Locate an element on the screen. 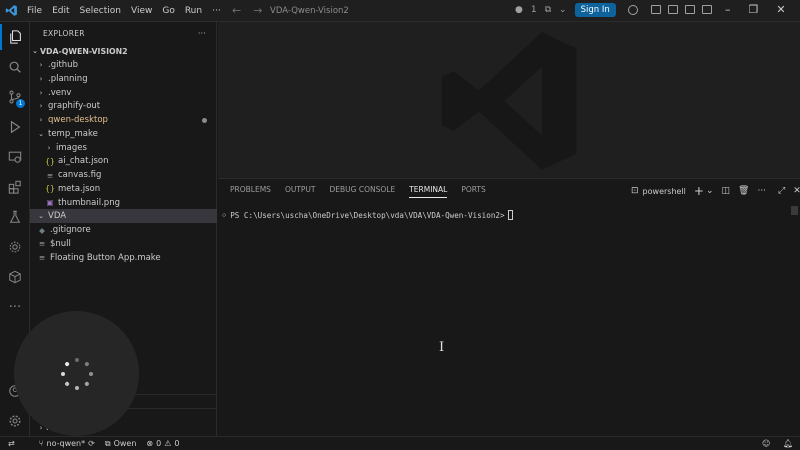 The height and width of the screenshot is (450, 800). sync-icon: ⟳ is located at coordinates (91, 443).